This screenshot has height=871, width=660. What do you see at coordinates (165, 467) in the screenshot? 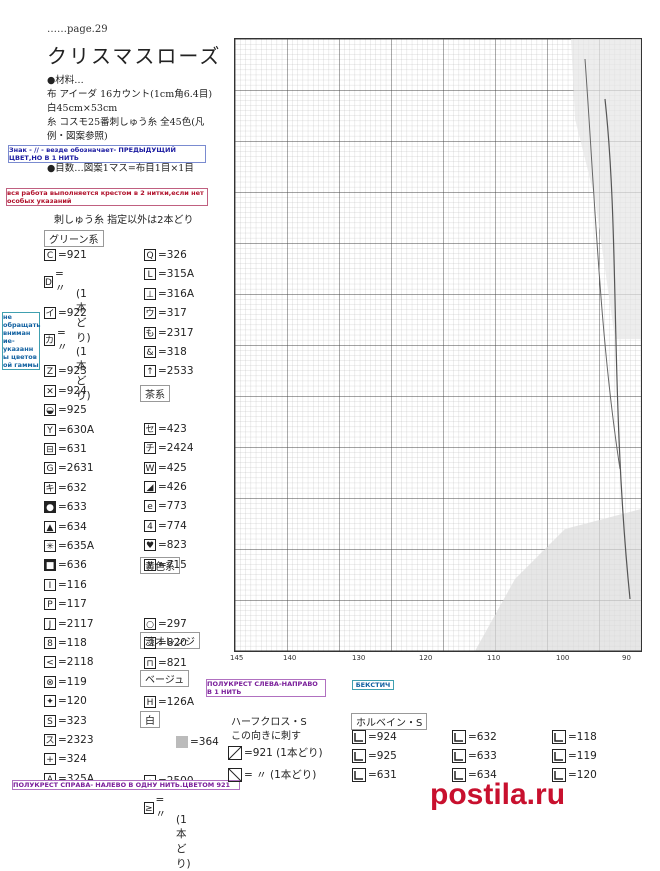
I see `legend-entry: W =425` at bounding box center [165, 467].